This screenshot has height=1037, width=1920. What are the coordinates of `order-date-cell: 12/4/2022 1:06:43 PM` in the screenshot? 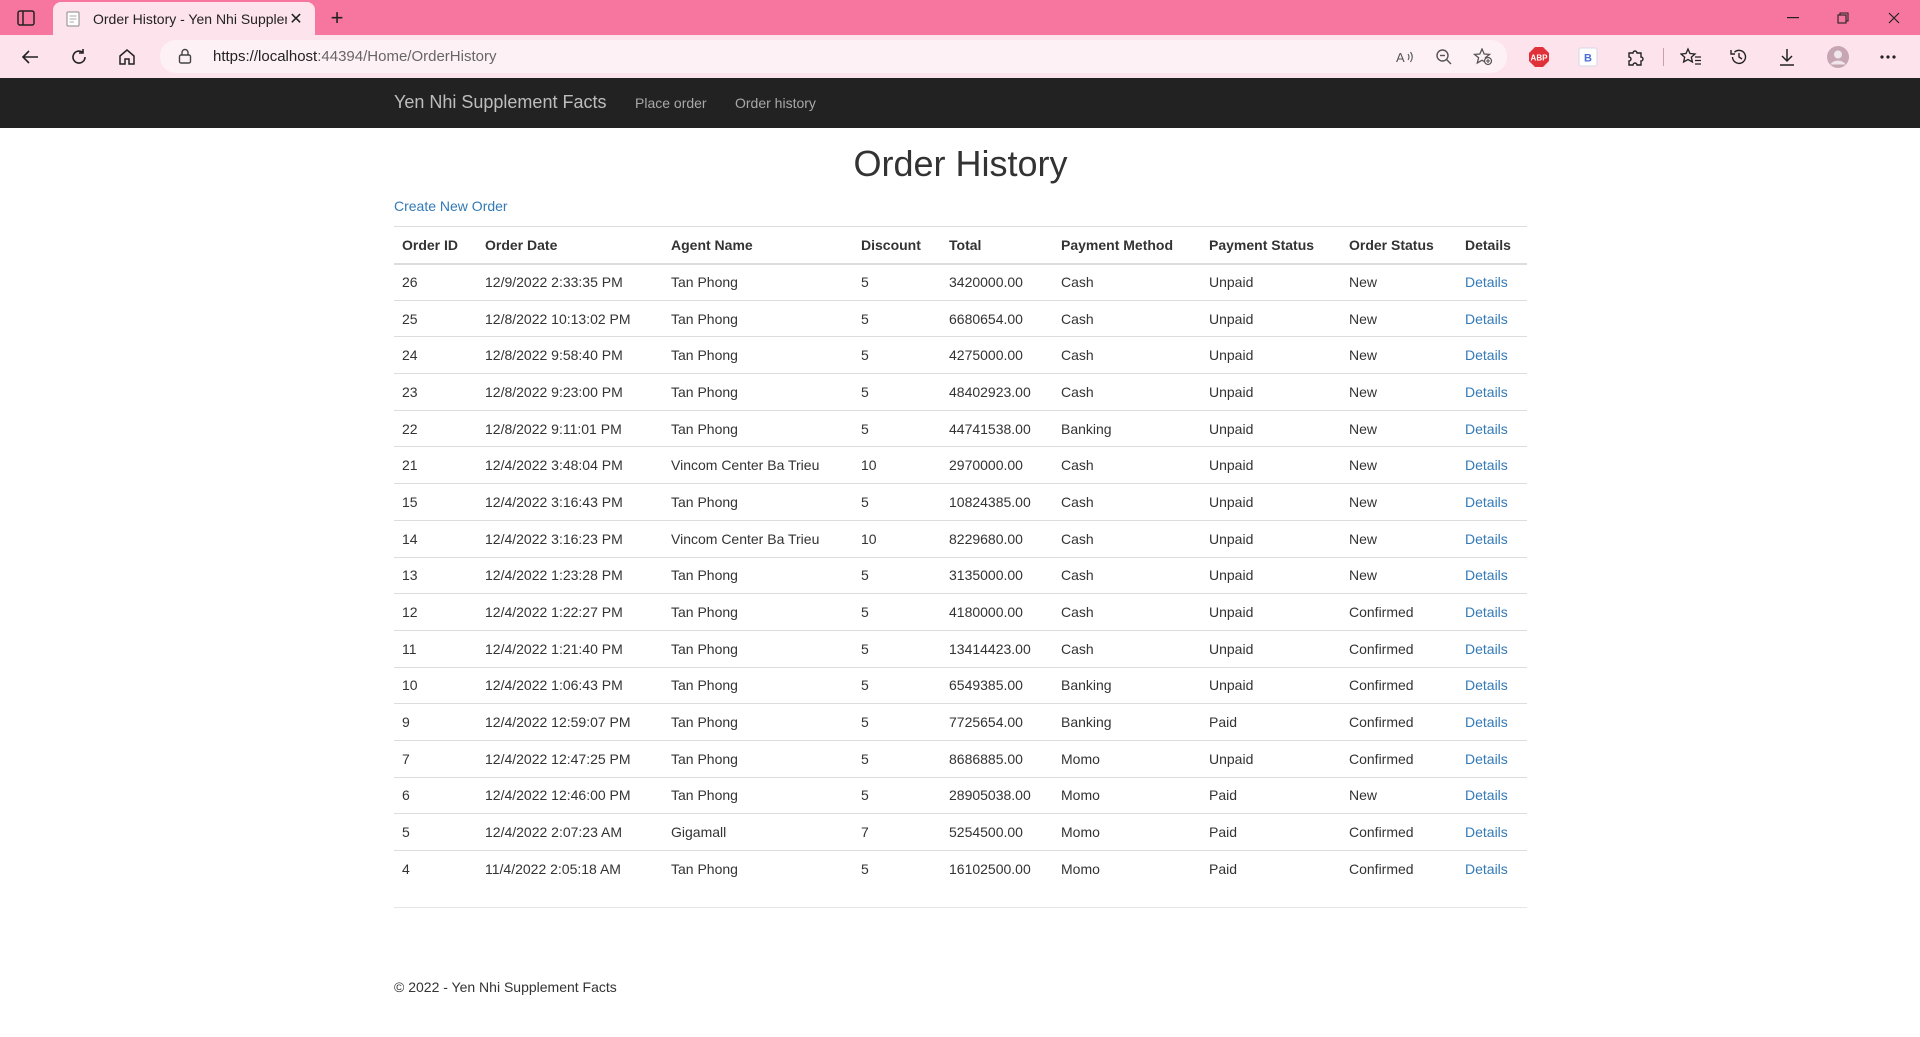 It's located at (570, 685).